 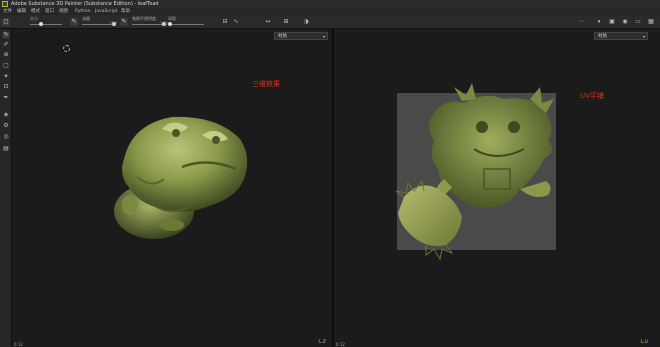 What do you see at coordinates (225, 22) in the screenshot?
I see `symmetry-icon: ⊟` at bounding box center [225, 22].